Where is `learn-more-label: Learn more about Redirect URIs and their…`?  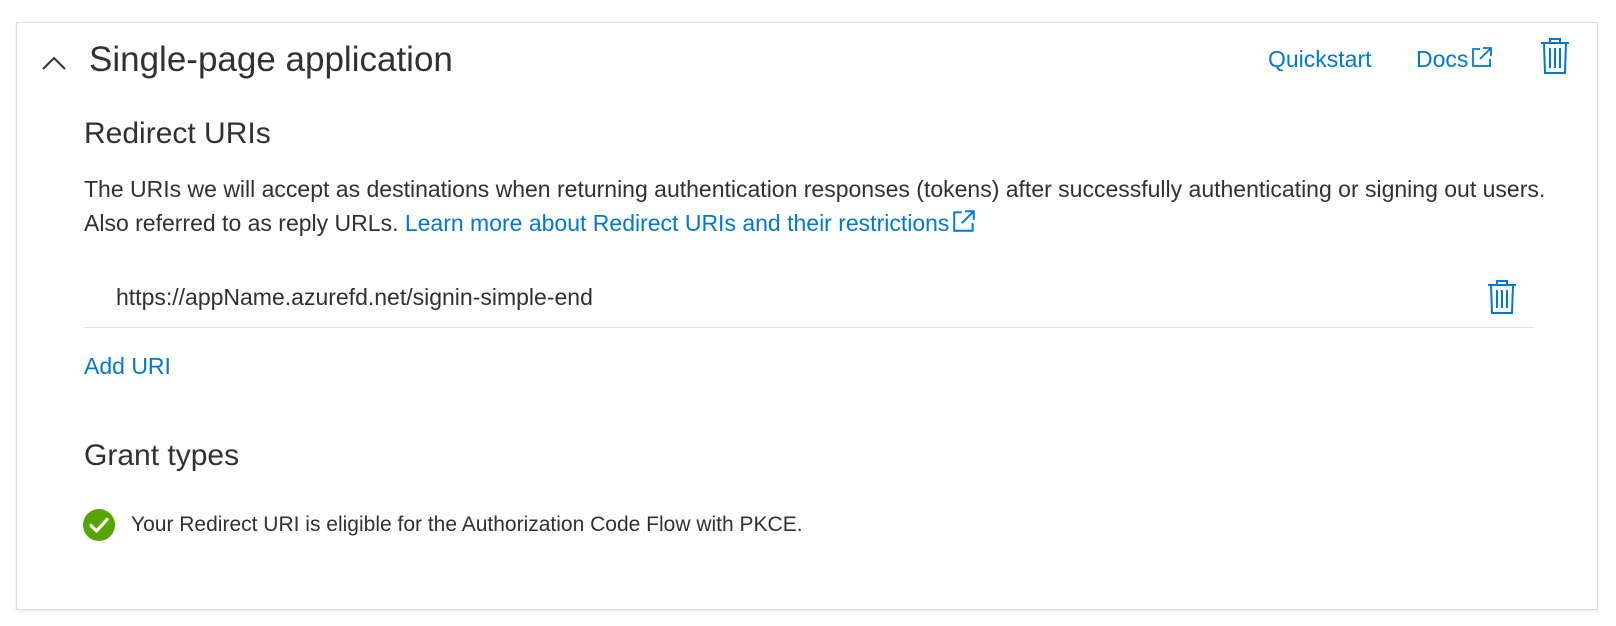 learn-more-label: Learn more about Redirect URIs and their… is located at coordinates (677, 223).